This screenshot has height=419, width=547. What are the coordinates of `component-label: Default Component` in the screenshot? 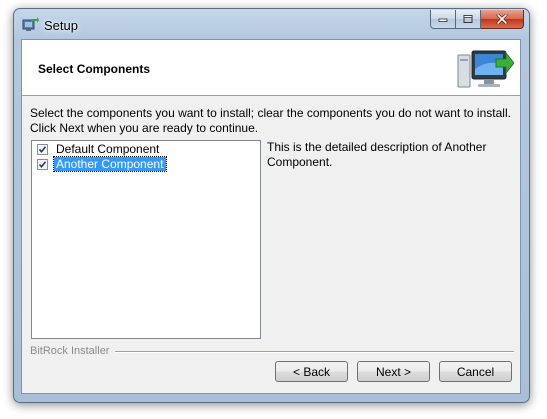 It's located at (108, 149).